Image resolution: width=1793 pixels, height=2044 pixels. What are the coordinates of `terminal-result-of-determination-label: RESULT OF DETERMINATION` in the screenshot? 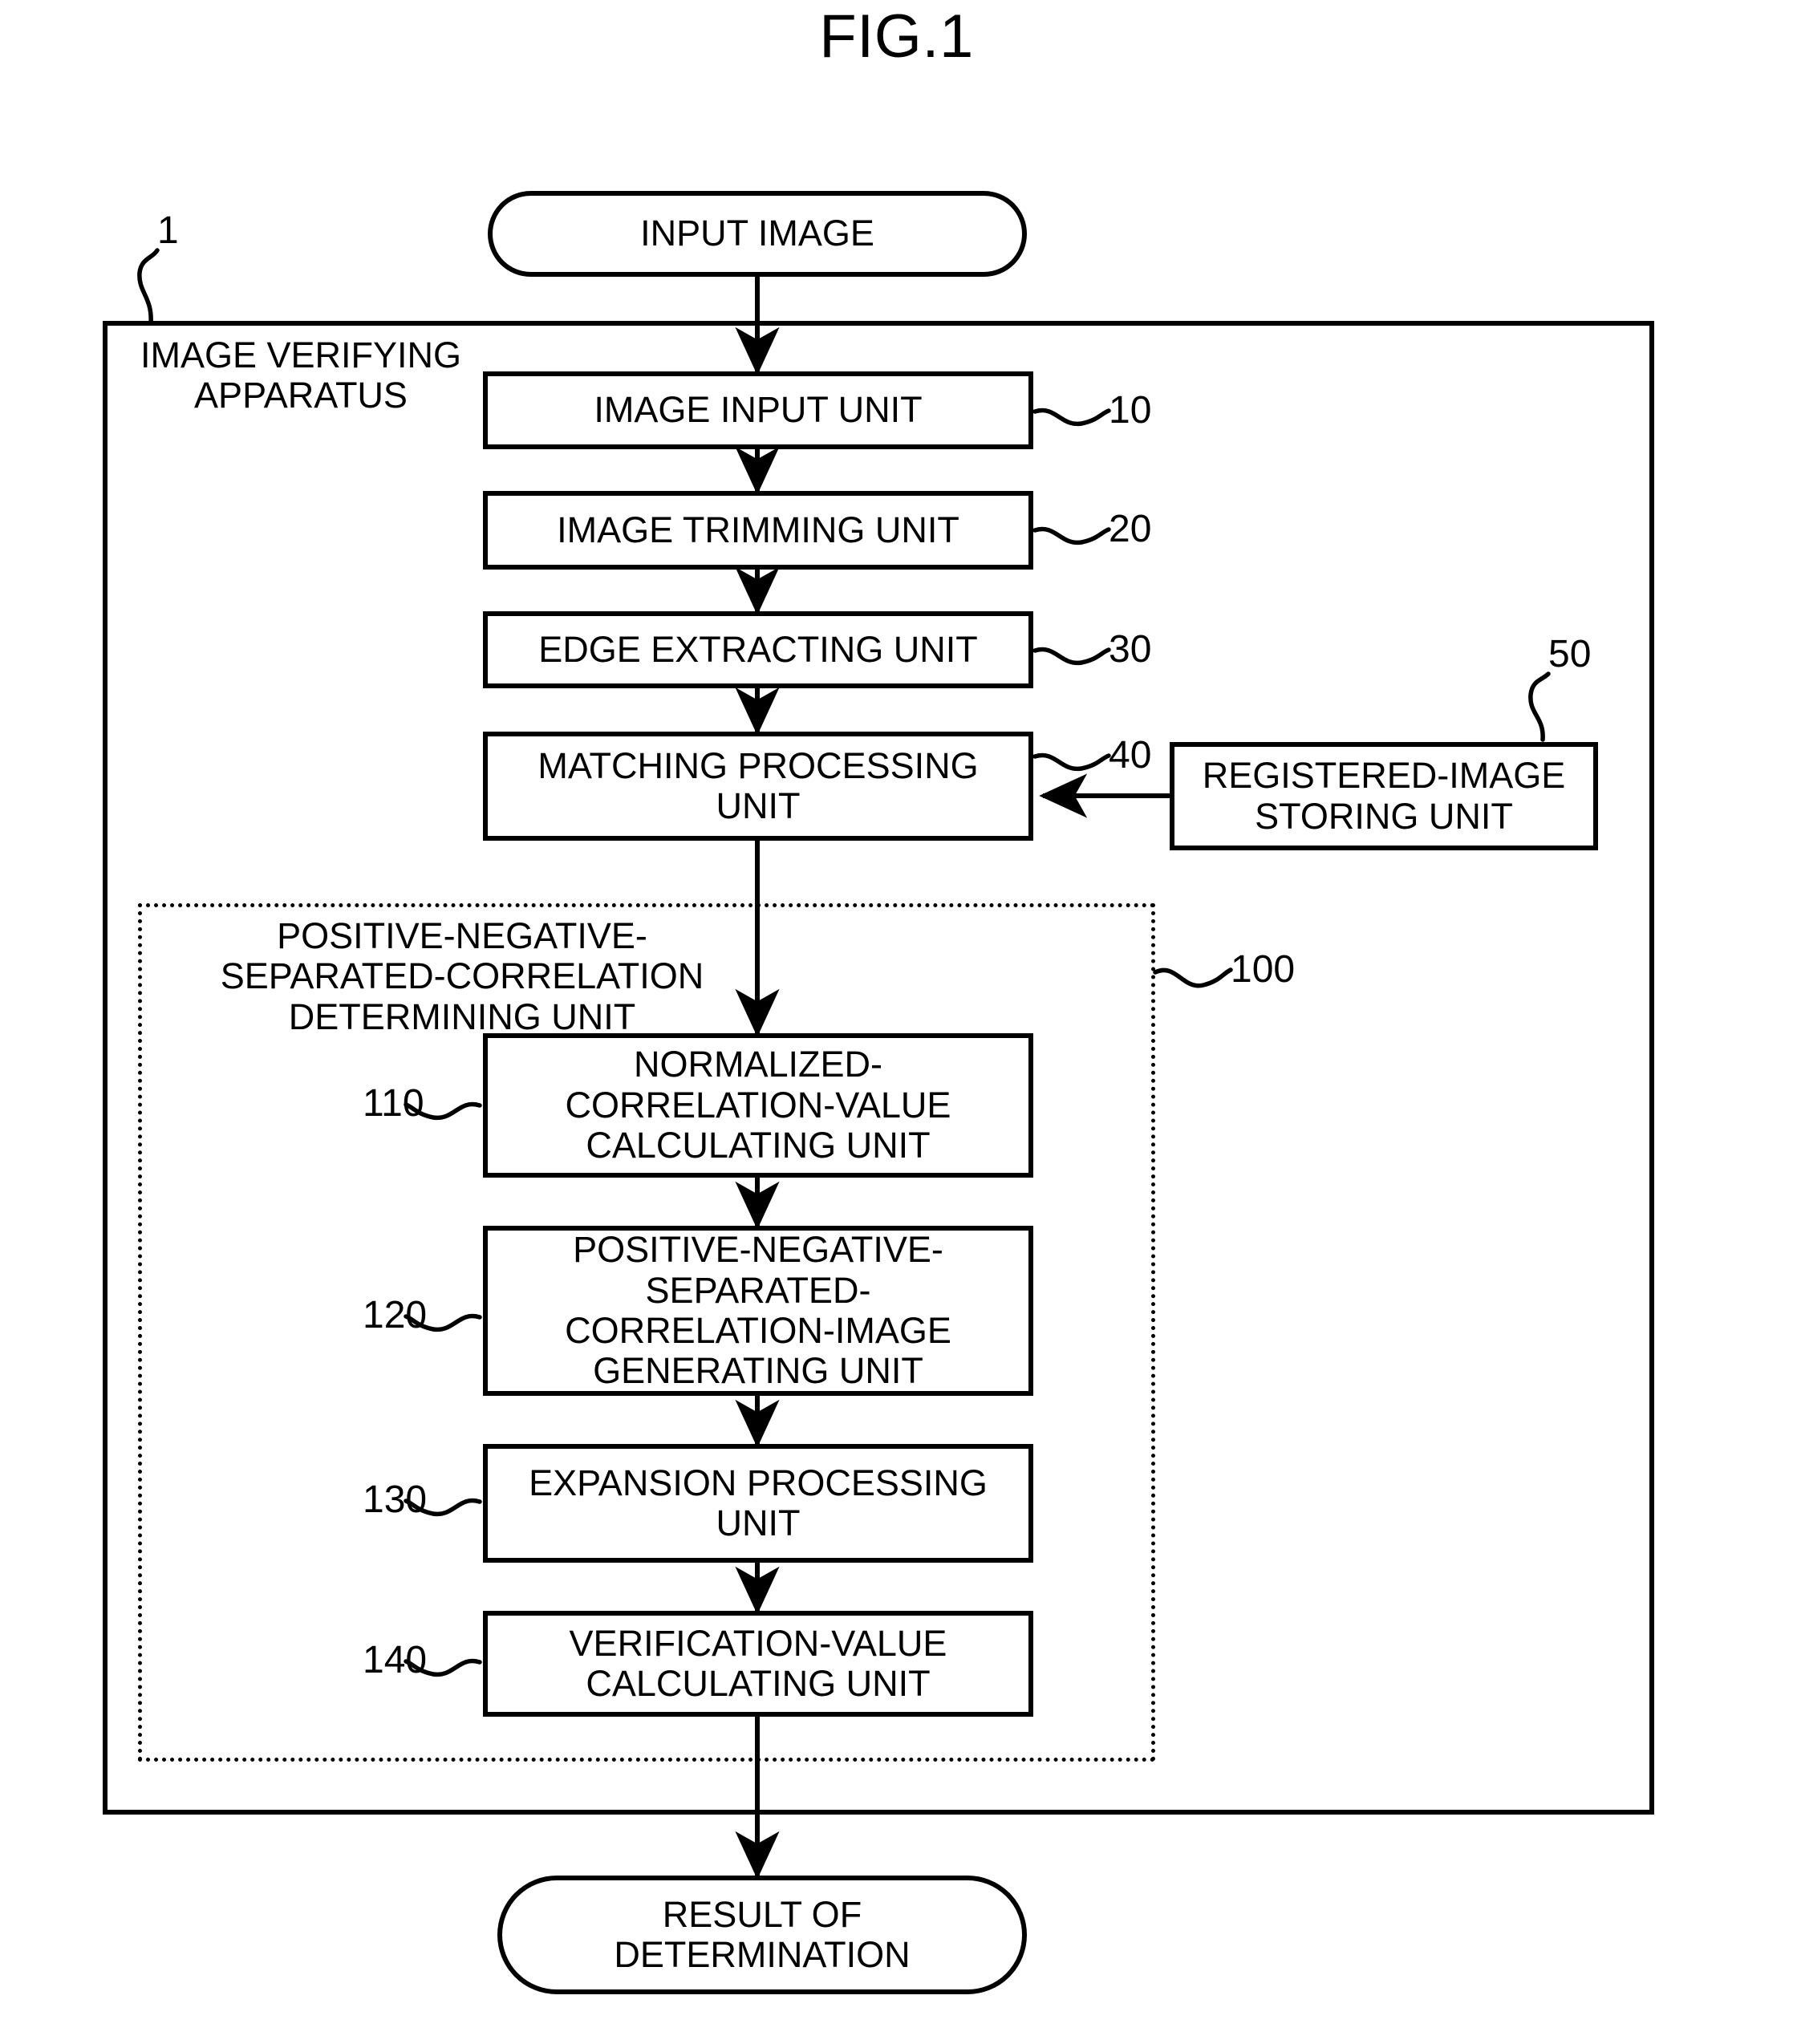 It's located at (762, 1934).